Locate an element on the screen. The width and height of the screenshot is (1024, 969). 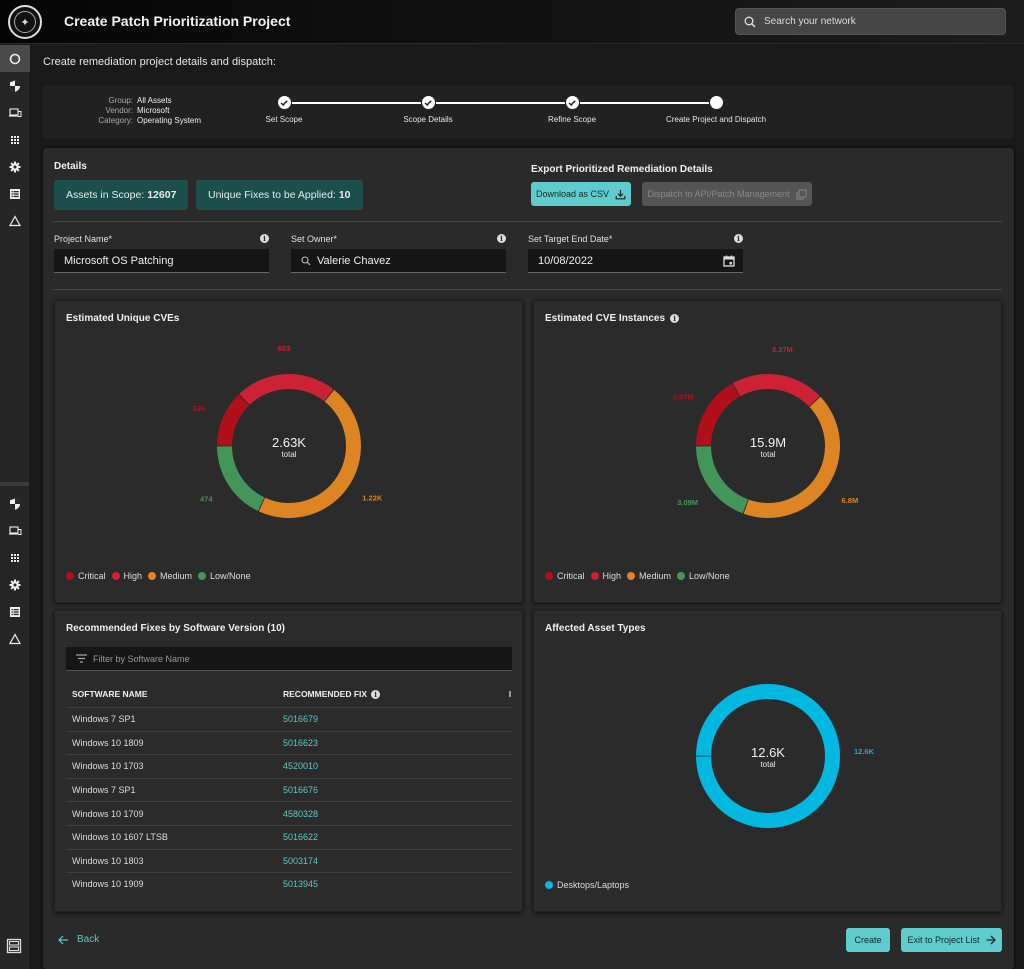
create-button: Create is located at coordinates (868, 940).